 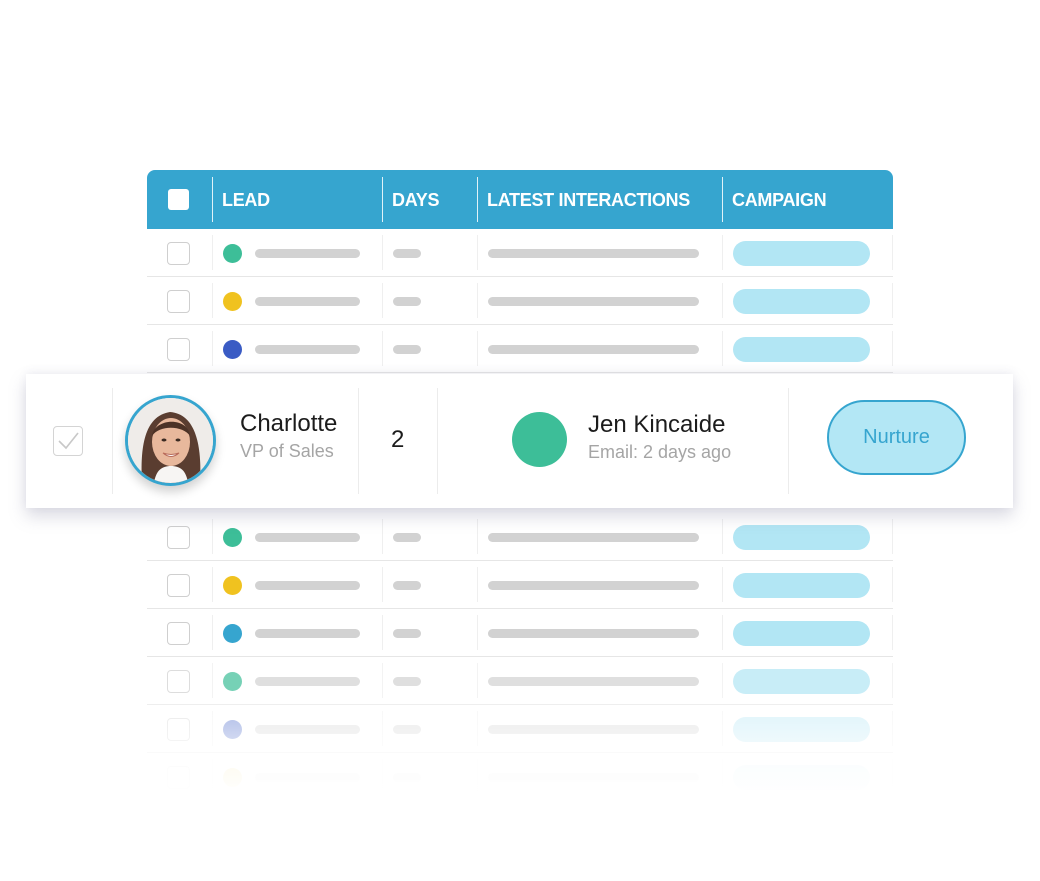 I want to click on row-checkbox-checked, so click(x=68, y=441).